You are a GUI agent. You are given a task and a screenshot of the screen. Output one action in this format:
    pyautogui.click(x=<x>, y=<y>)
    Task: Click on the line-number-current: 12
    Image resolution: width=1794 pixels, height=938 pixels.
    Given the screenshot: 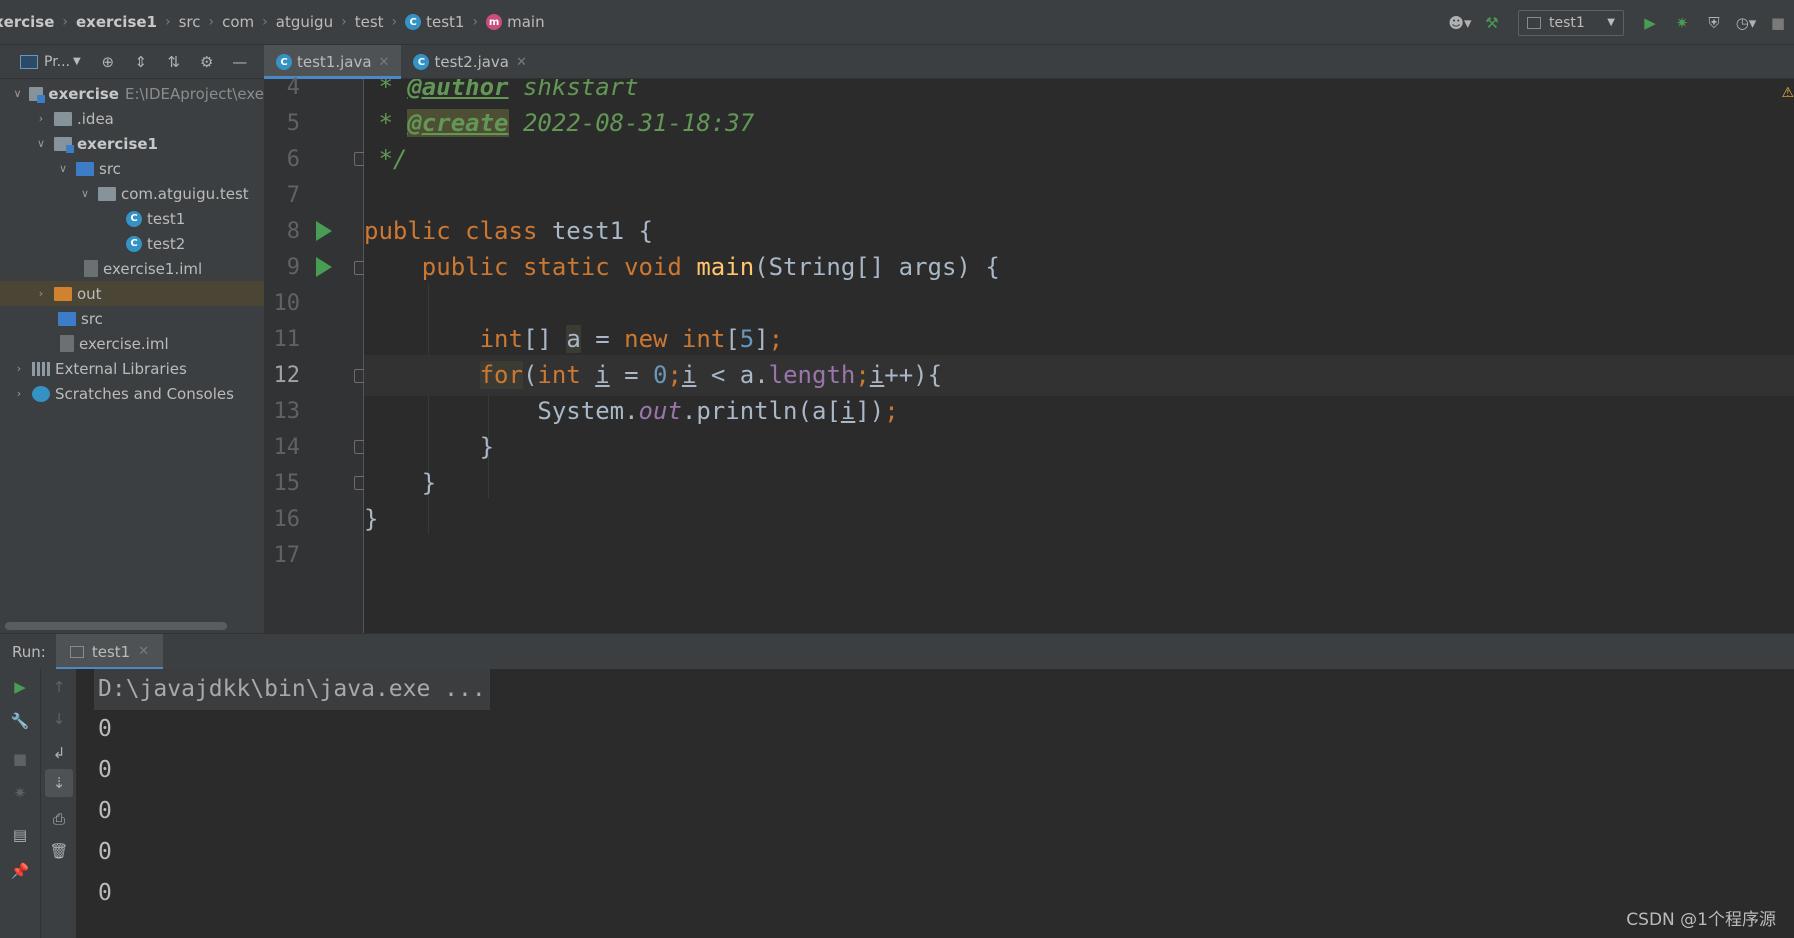 What is the action you would take?
    pyautogui.click(x=287, y=375)
    